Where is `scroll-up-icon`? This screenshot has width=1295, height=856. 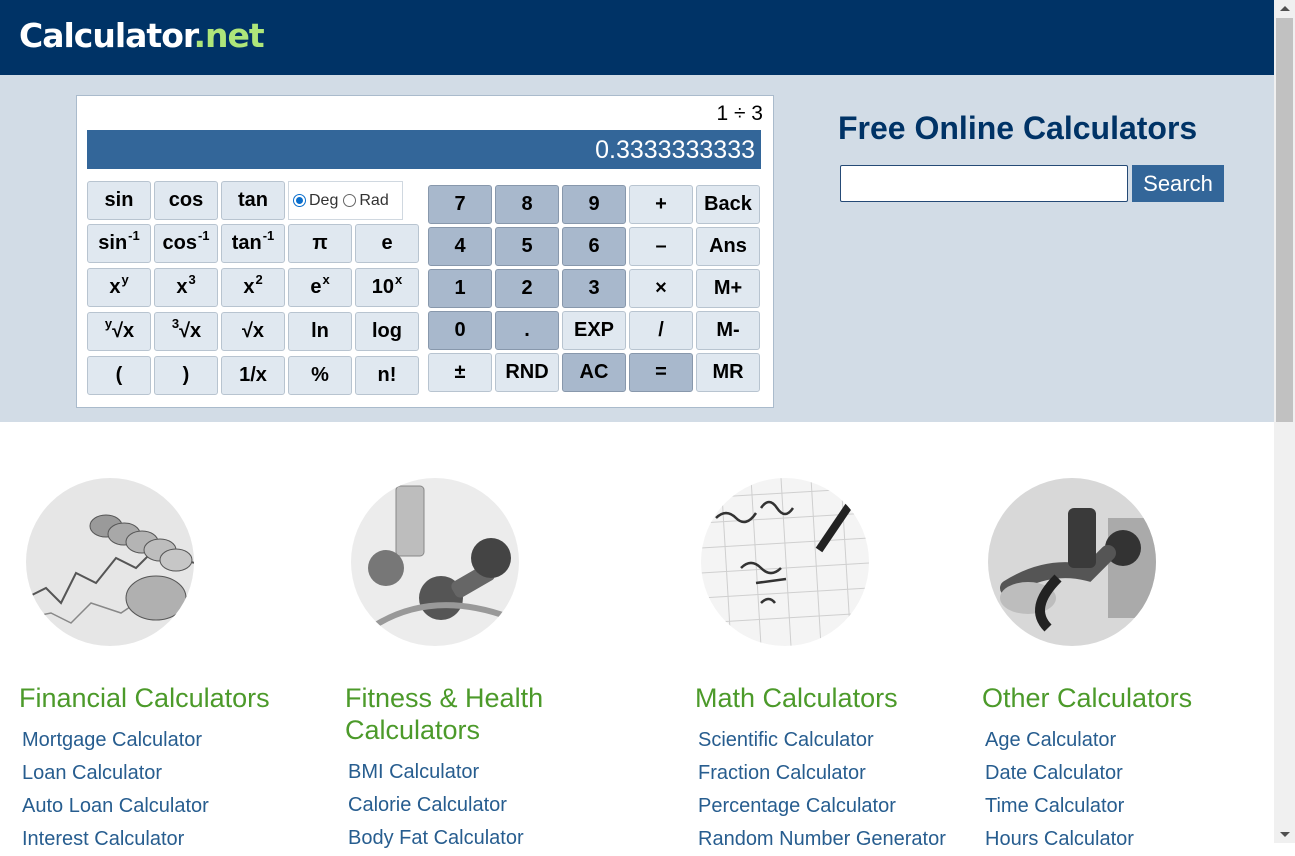
scroll-up-icon is located at coordinates (1285, 8).